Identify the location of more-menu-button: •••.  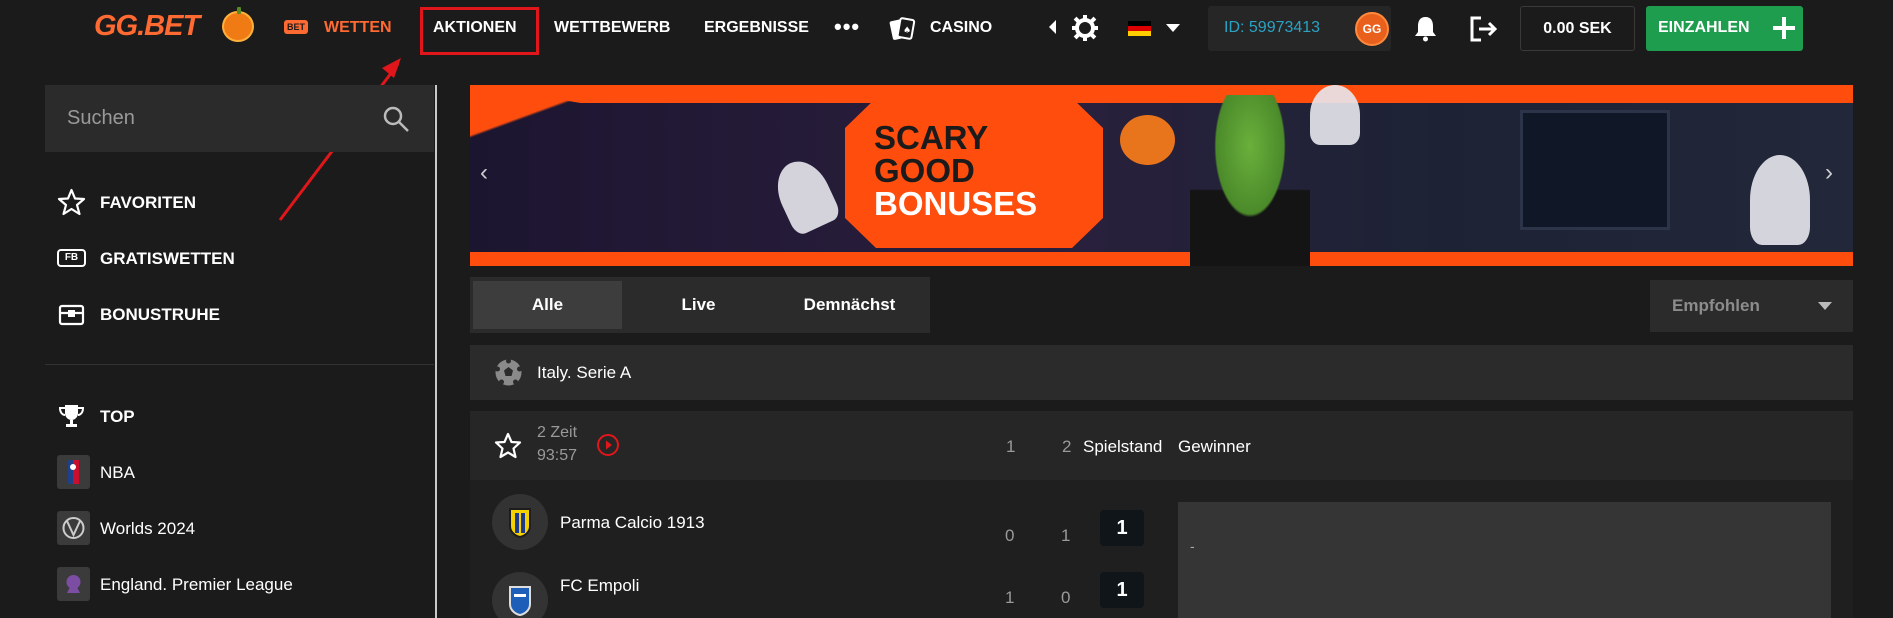
(847, 27).